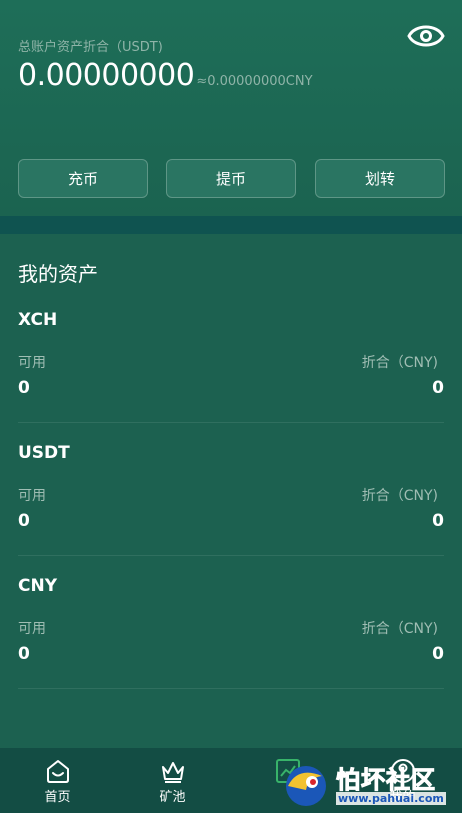 Image resolution: width=462 pixels, height=813 pixels. Describe the element at coordinates (90, 47) in the screenshot. I see `total-assets-label: 总账户资产折合（USDT)` at that location.